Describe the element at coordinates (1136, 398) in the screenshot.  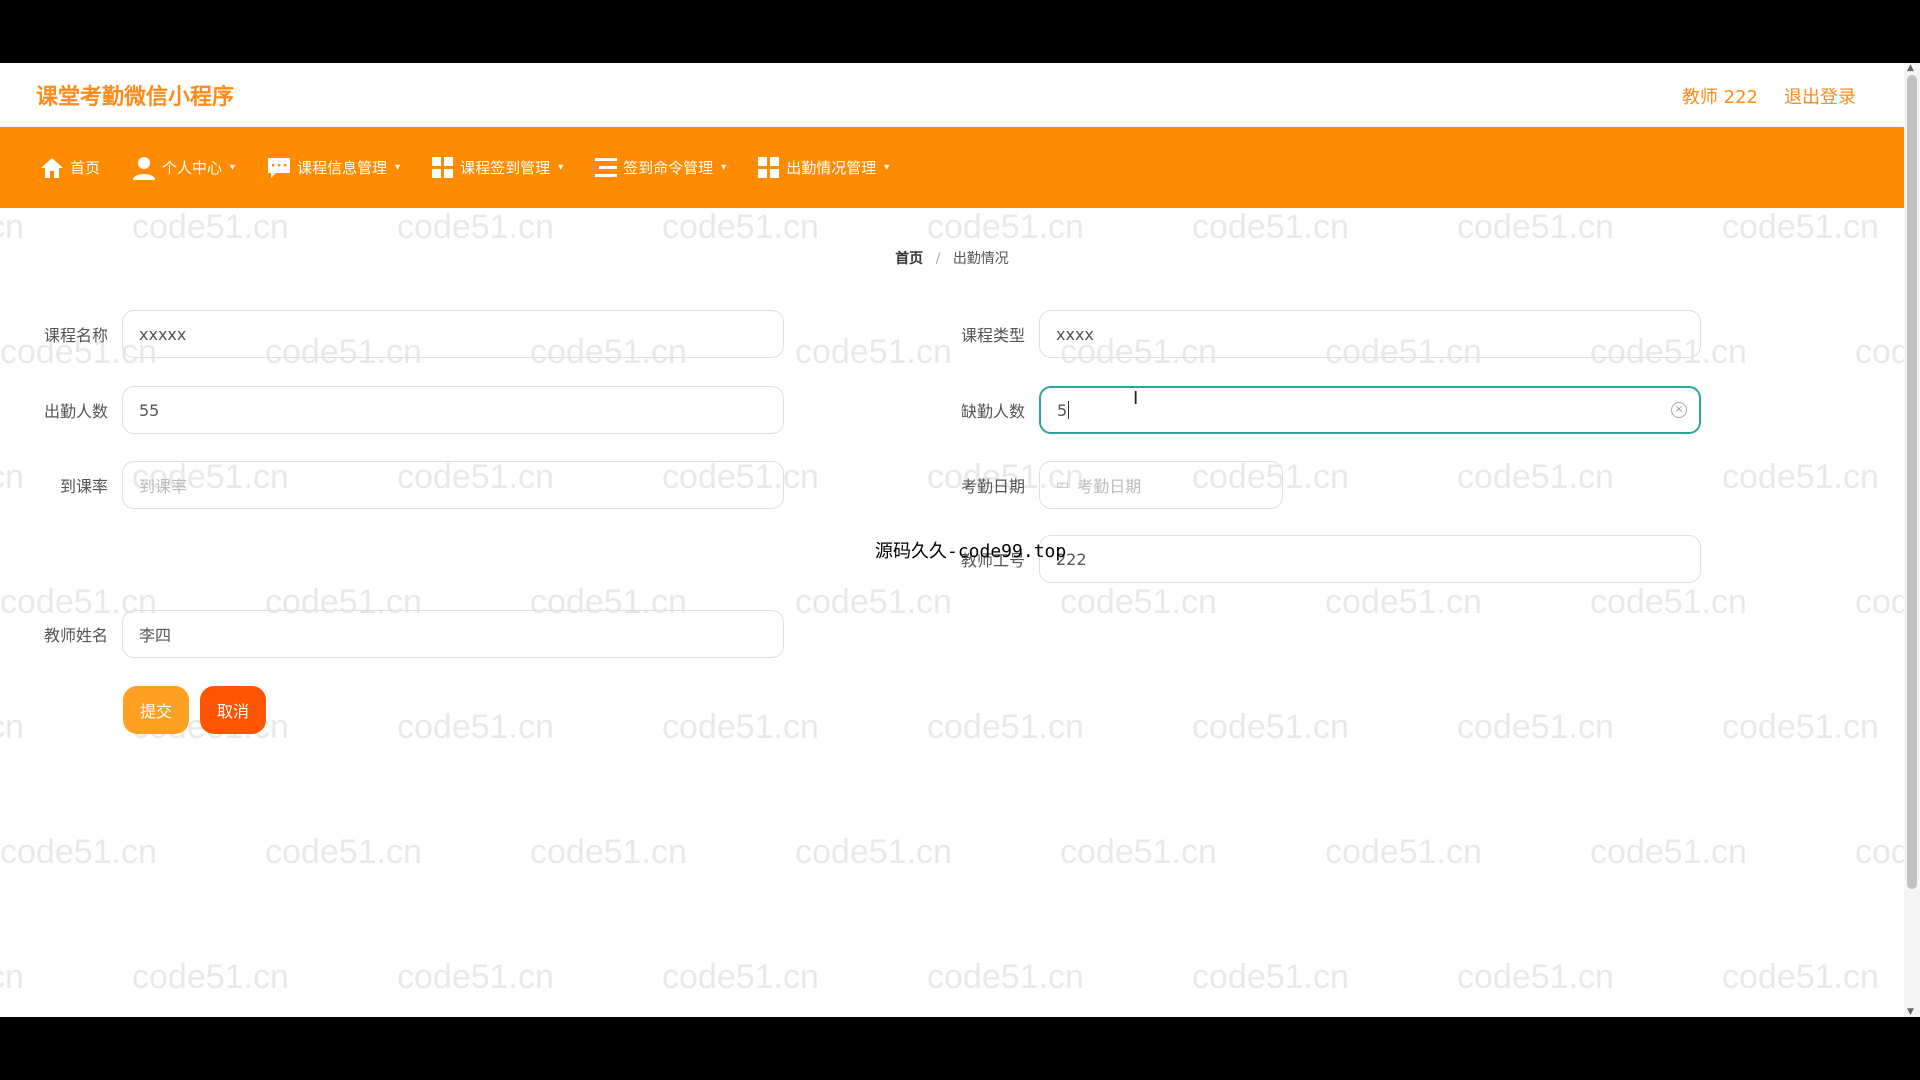
I see `mouse-text-cursor-icon: I` at that location.